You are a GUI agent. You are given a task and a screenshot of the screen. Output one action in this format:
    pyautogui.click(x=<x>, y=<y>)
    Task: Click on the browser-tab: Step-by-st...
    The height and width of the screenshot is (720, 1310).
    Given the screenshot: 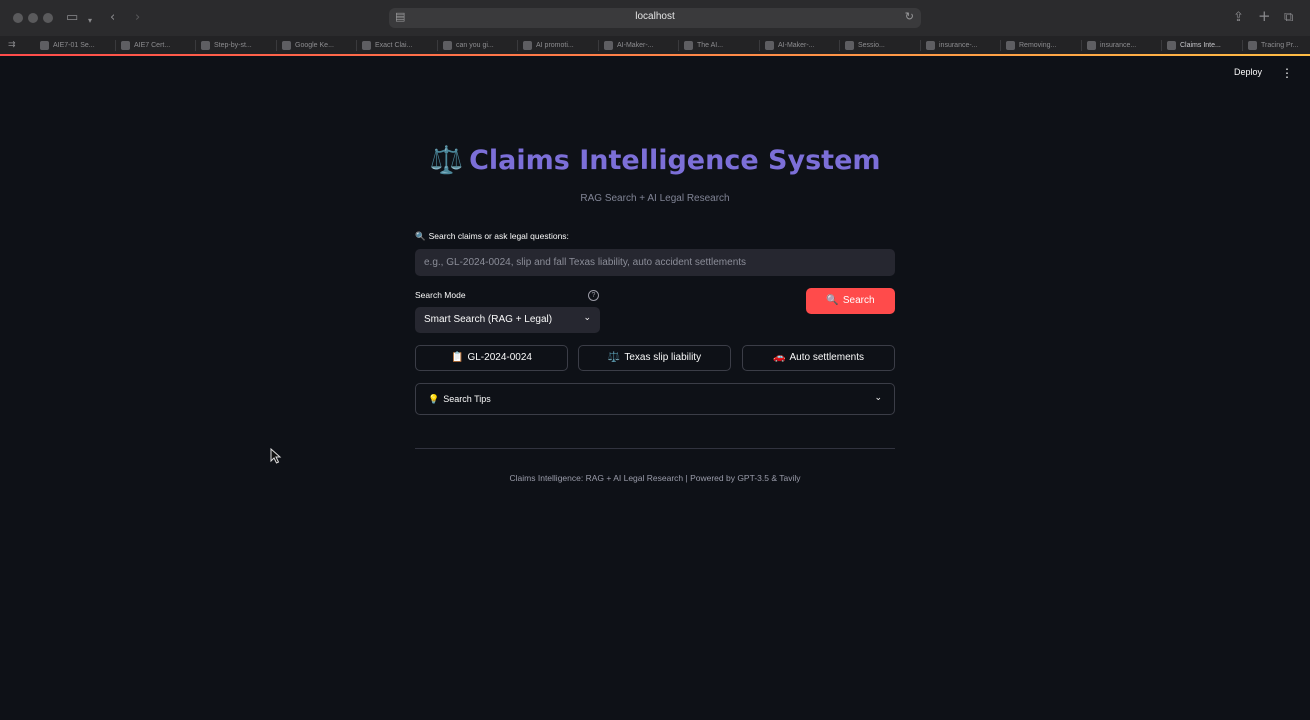 What is the action you would take?
    pyautogui.click(x=236, y=45)
    